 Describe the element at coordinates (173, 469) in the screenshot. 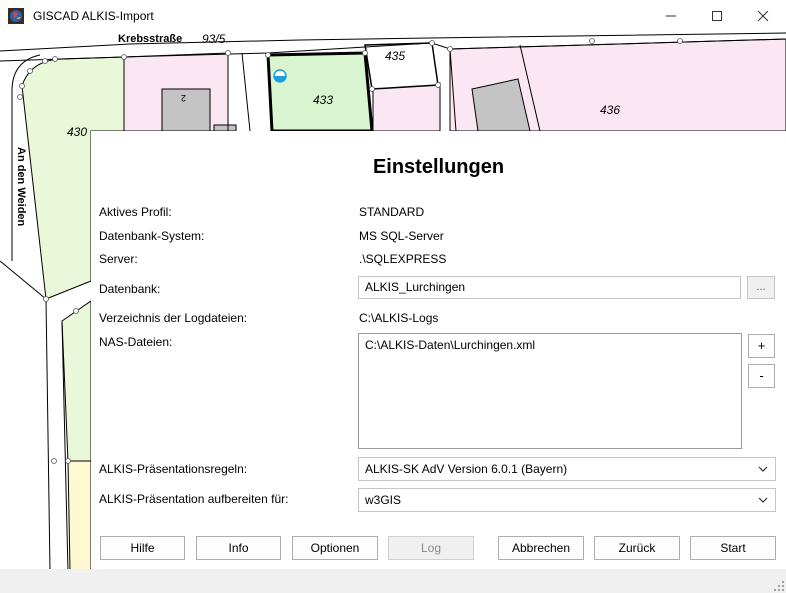

I see `rules-label: ALKIS-Präsentationsregeln:` at that location.